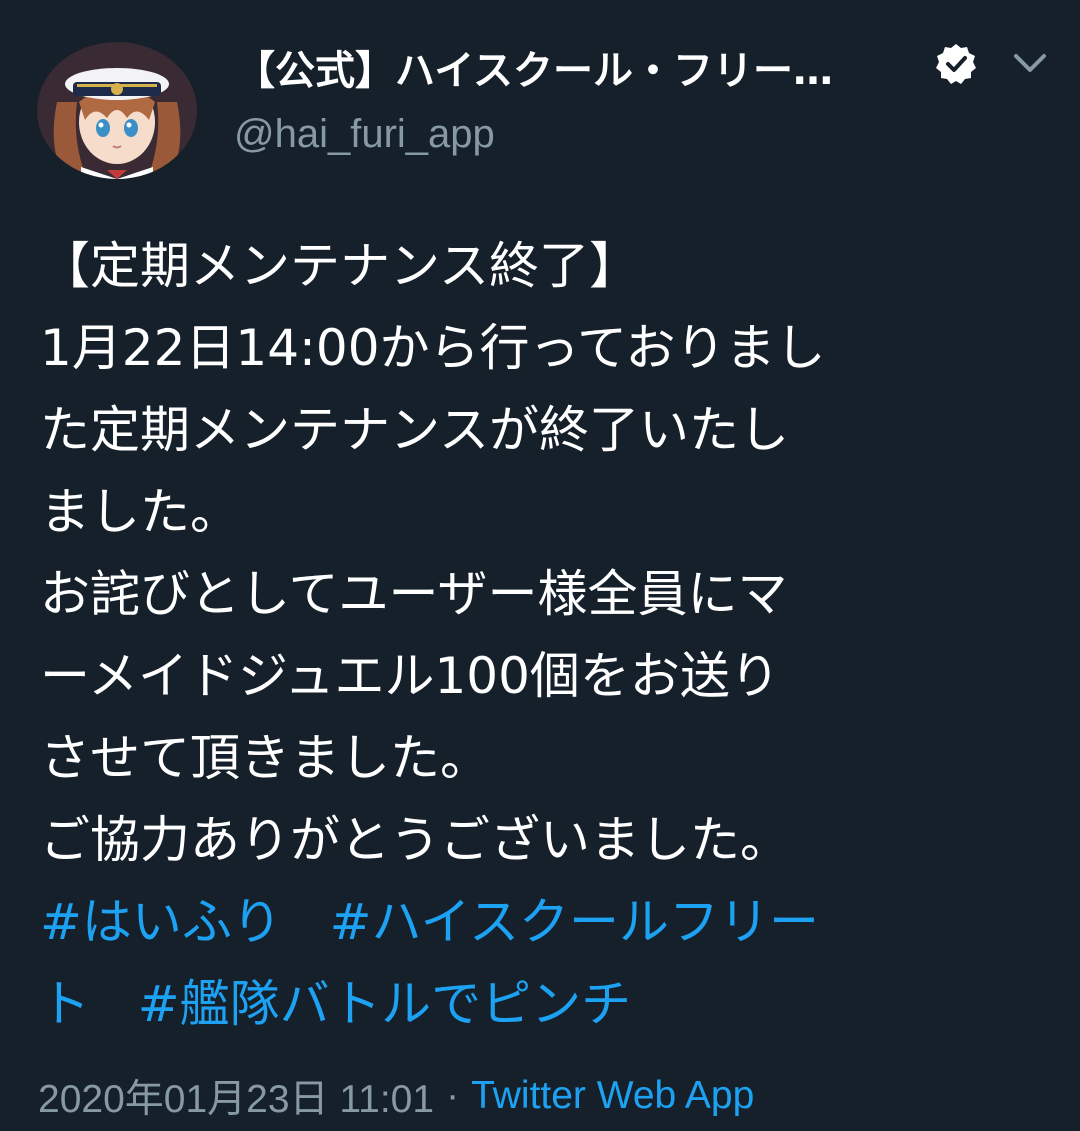 Image resolution: width=1080 pixels, height=1131 pixels. I want to click on hashtag-link-haifuri: #はいふり, so click(161, 922).